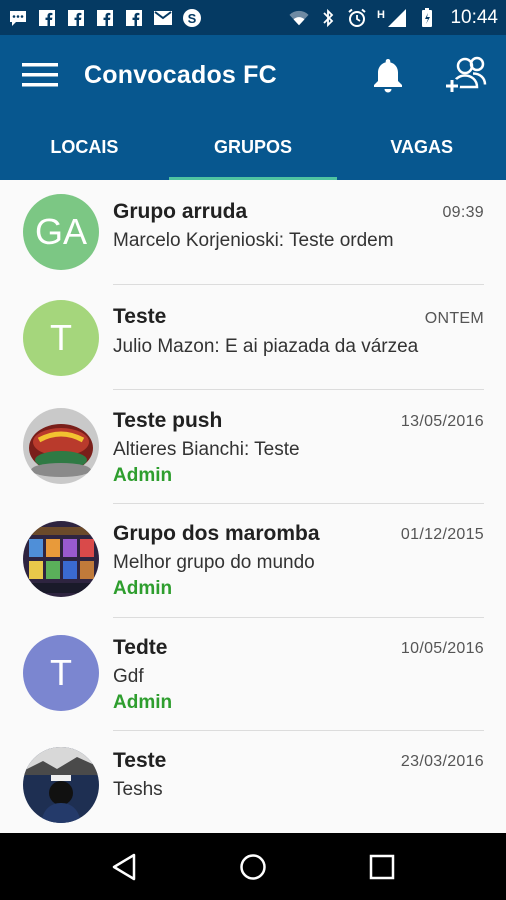 This screenshot has width=506, height=900. Describe the element at coordinates (253, 782) in the screenshot. I see `list-item: Teste 23/03/2016 Teshs` at that location.